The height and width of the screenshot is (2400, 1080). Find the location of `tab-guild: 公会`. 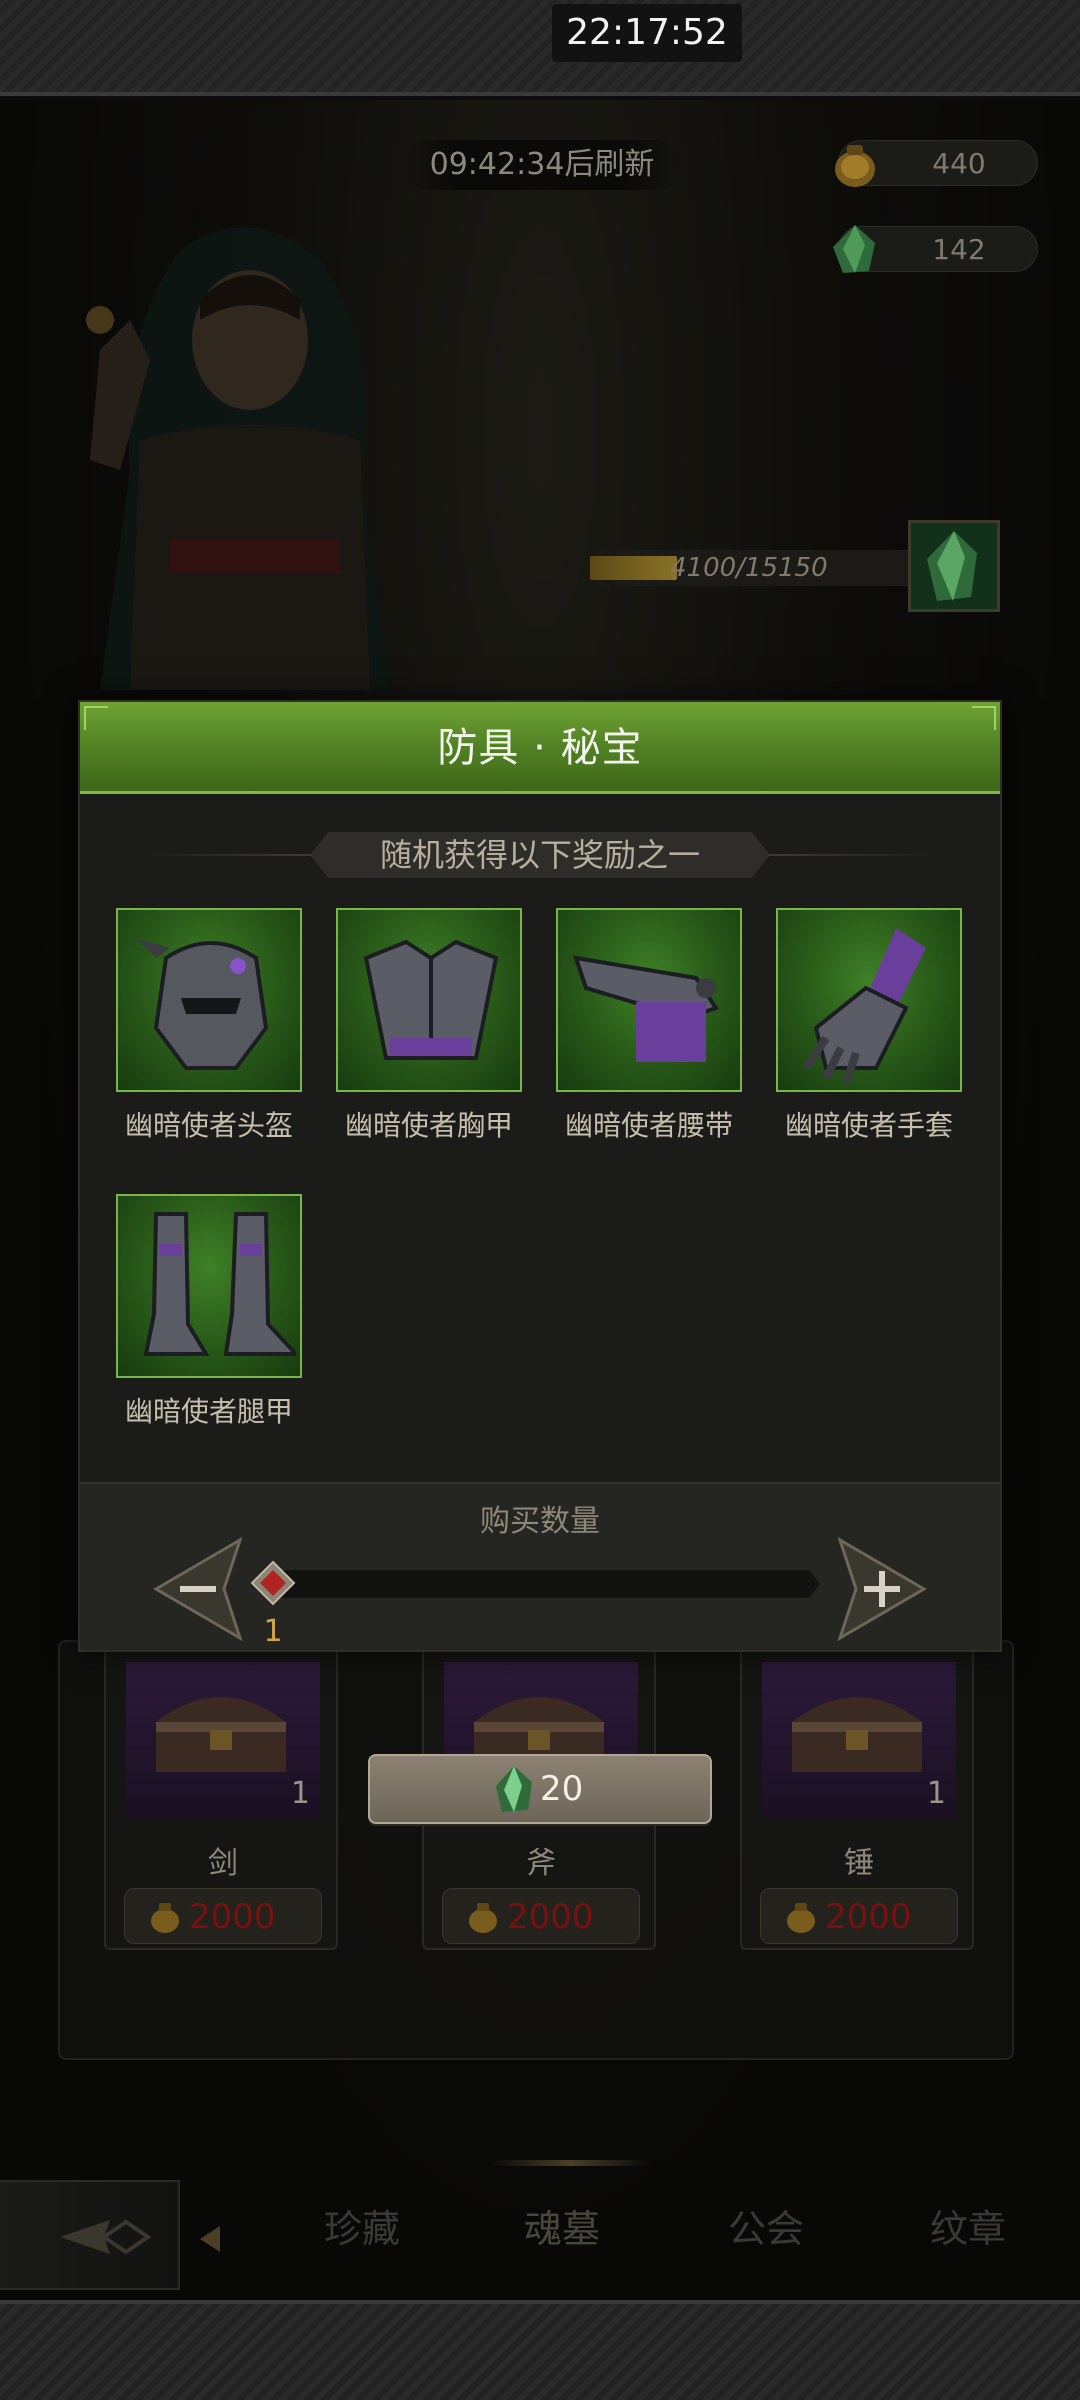

tab-guild: 公会 is located at coordinates (766, 2225).